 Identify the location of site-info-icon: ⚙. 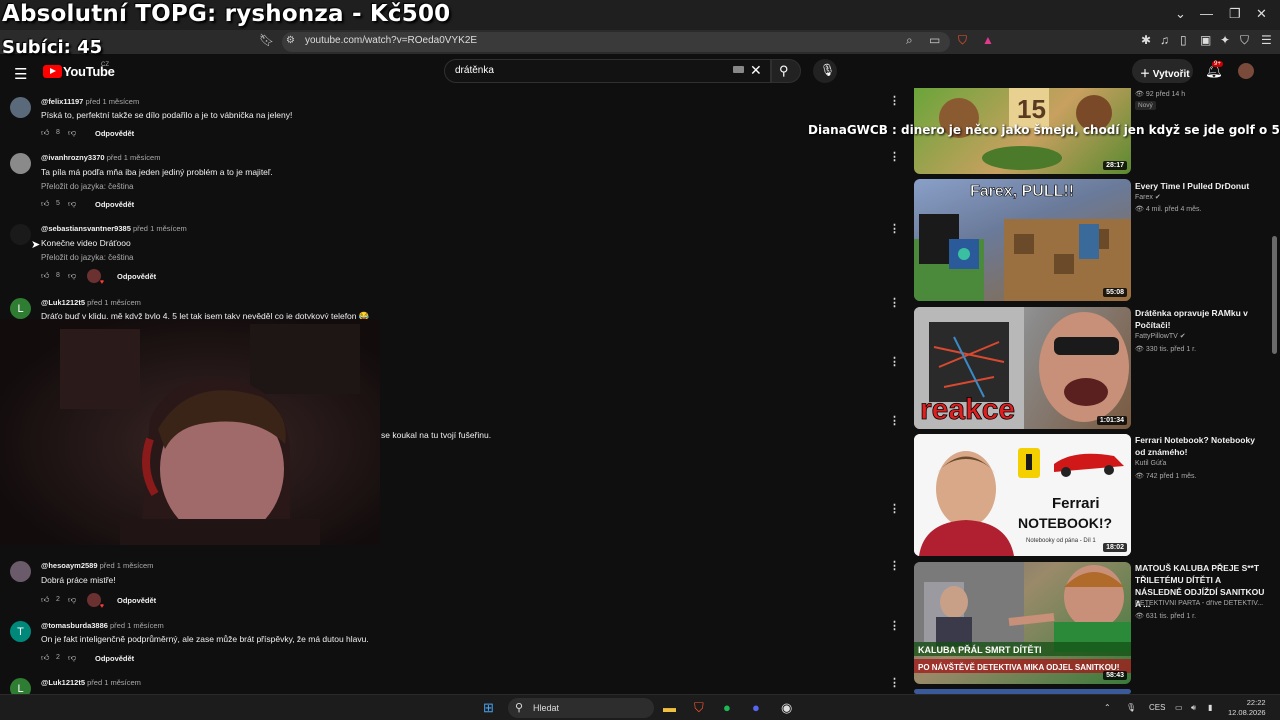
(290, 40).